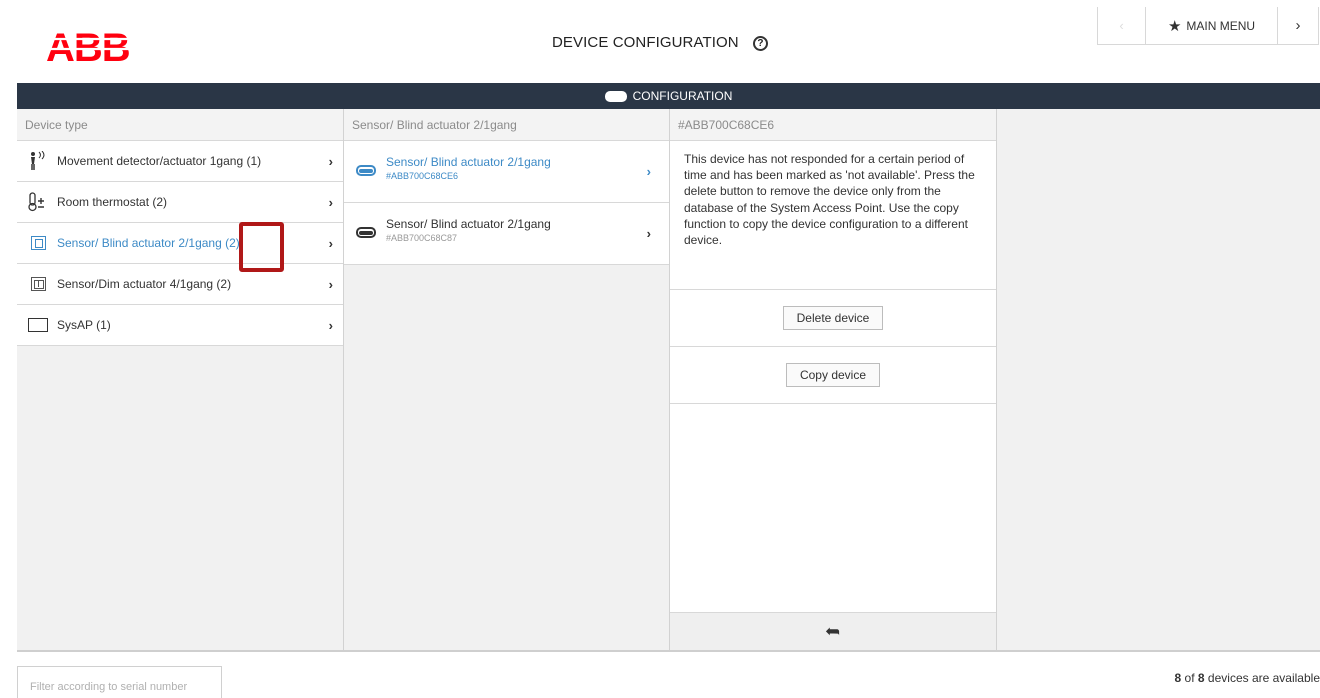 The image size is (1320, 698). I want to click on copy-action-row: Copy device, so click(833, 375).